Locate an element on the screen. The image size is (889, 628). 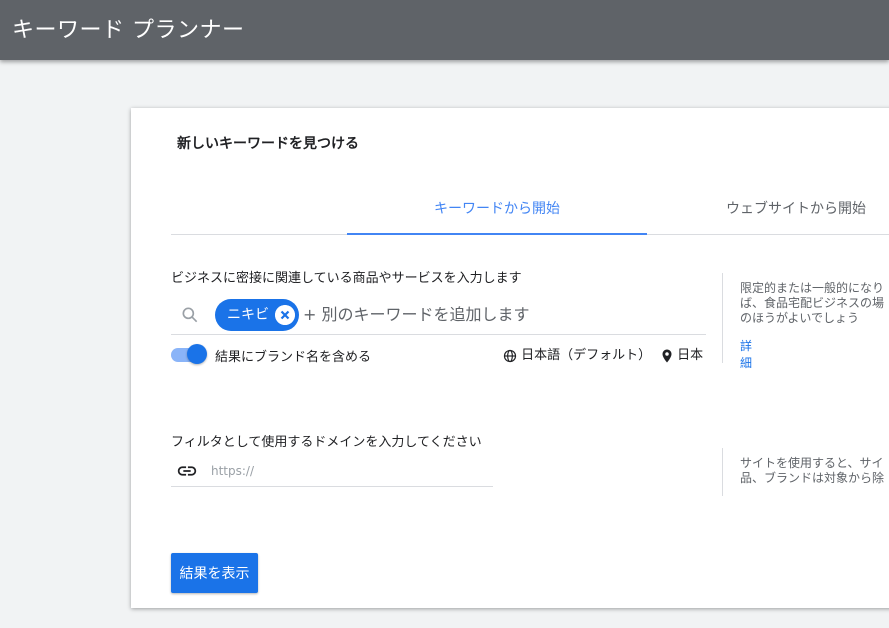
domain-field-label: フィルタとして使用するドメインを入力してください is located at coordinates (326, 442).